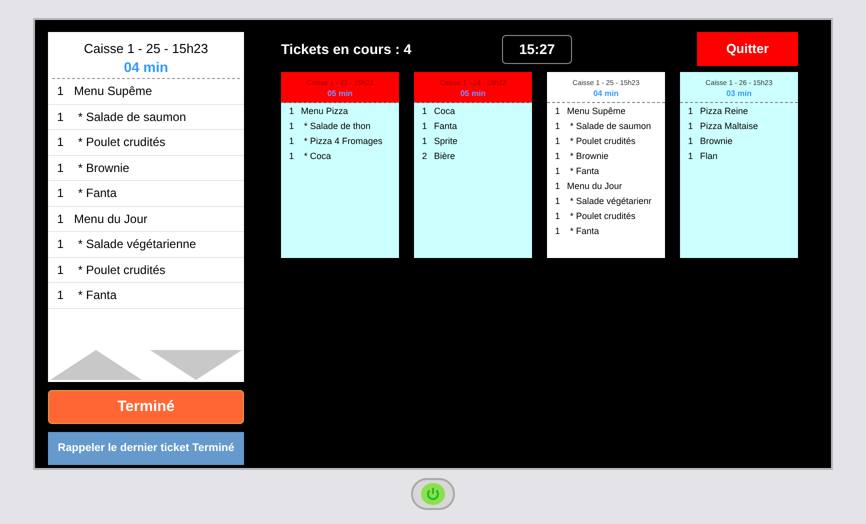 The height and width of the screenshot is (524, 866). I want to click on item-name: Pizza Maltaise, so click(729, 126).